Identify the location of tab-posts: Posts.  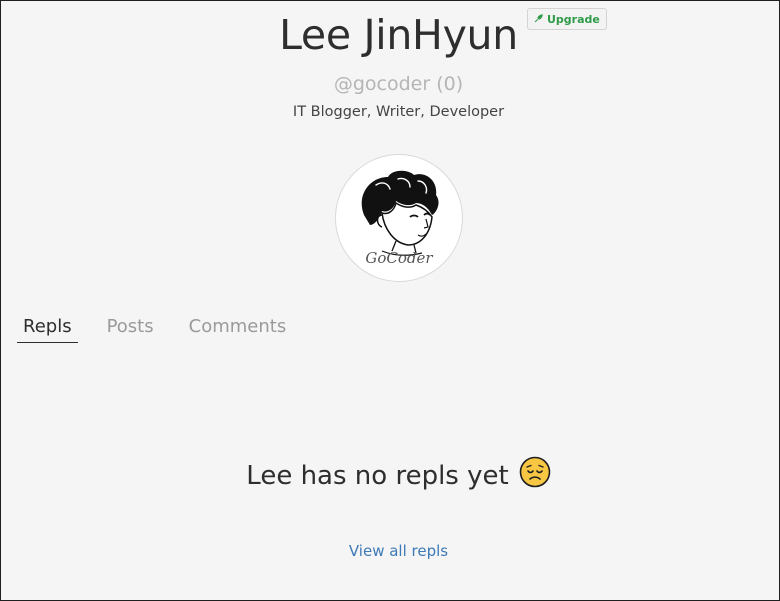
(130, 328).